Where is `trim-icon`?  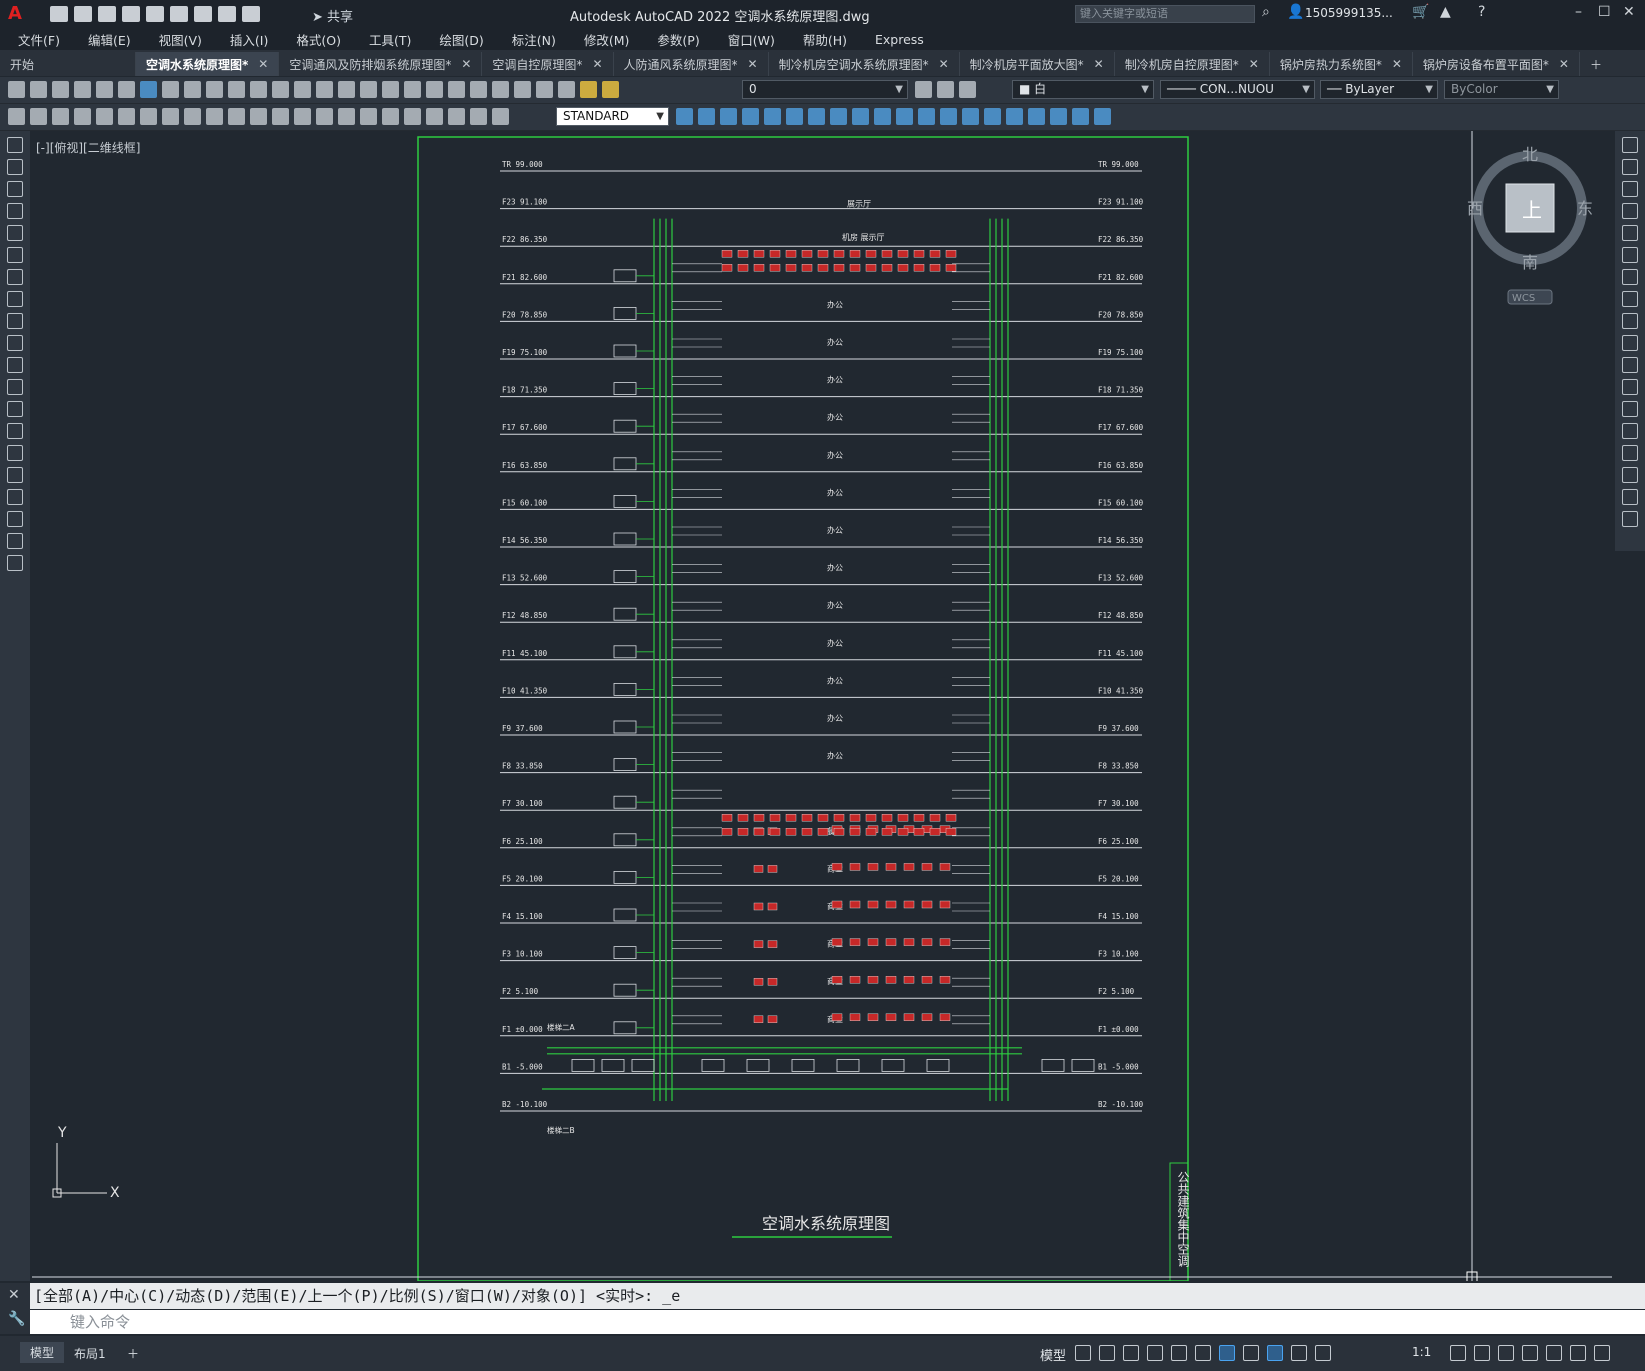
trim-icon is located at coordinates (1630, 343).